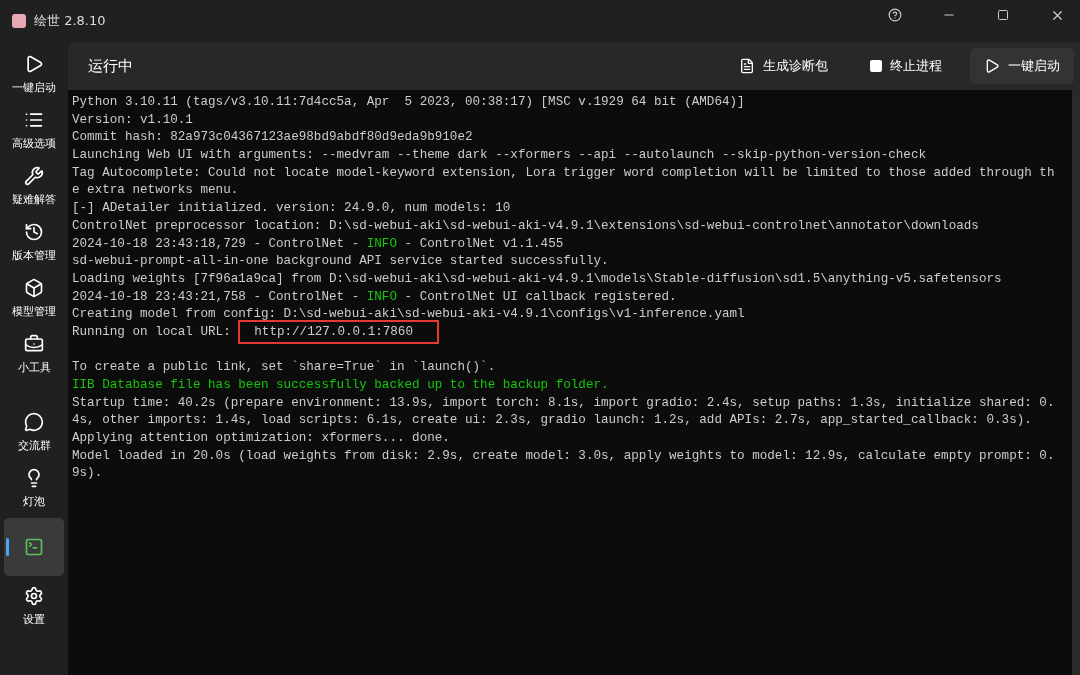 The width and height of the screenshot is (1080, 675). What do you see at coordinates (34, 343) in the screenshot?
I see `toolbox-icon` at bounding box center [34, 343].